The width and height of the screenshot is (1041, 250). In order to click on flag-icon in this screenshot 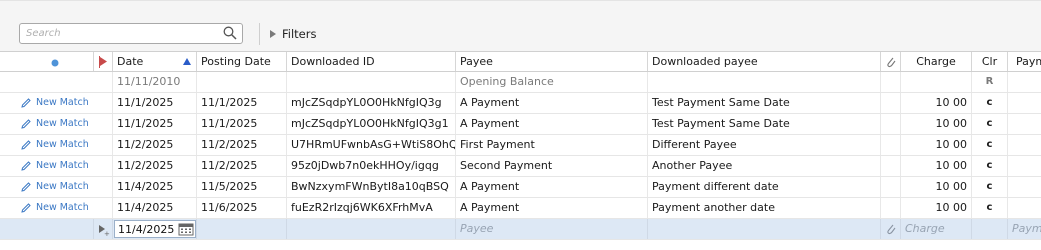, I will do `click(103, 62)`.